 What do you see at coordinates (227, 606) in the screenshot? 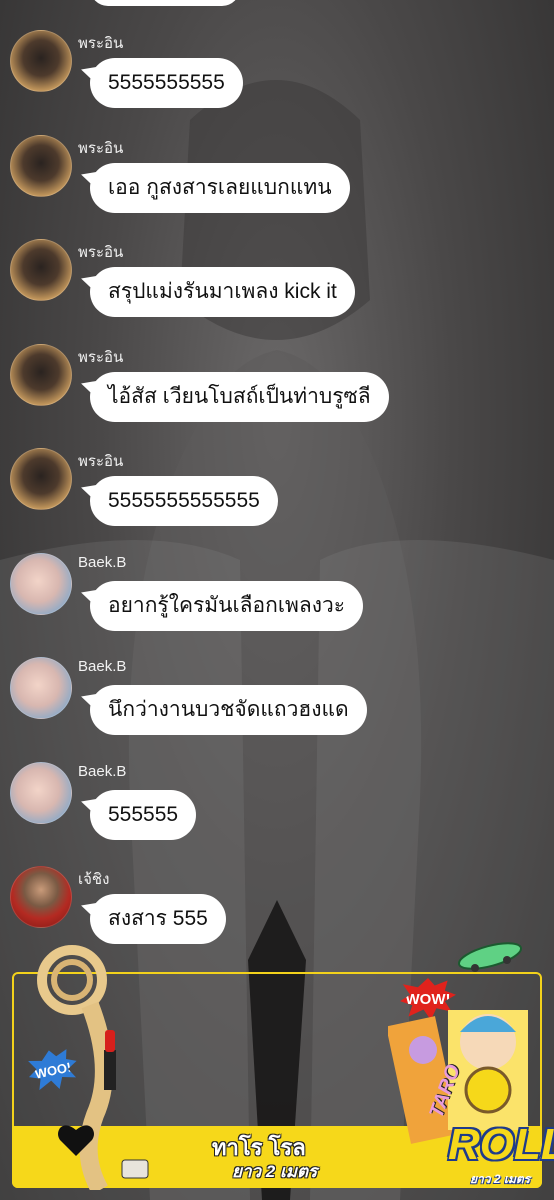
I see `message-bubble: อยากรู้ใครมันเลือกเพลงวะ` at bounding box center [227, 606].